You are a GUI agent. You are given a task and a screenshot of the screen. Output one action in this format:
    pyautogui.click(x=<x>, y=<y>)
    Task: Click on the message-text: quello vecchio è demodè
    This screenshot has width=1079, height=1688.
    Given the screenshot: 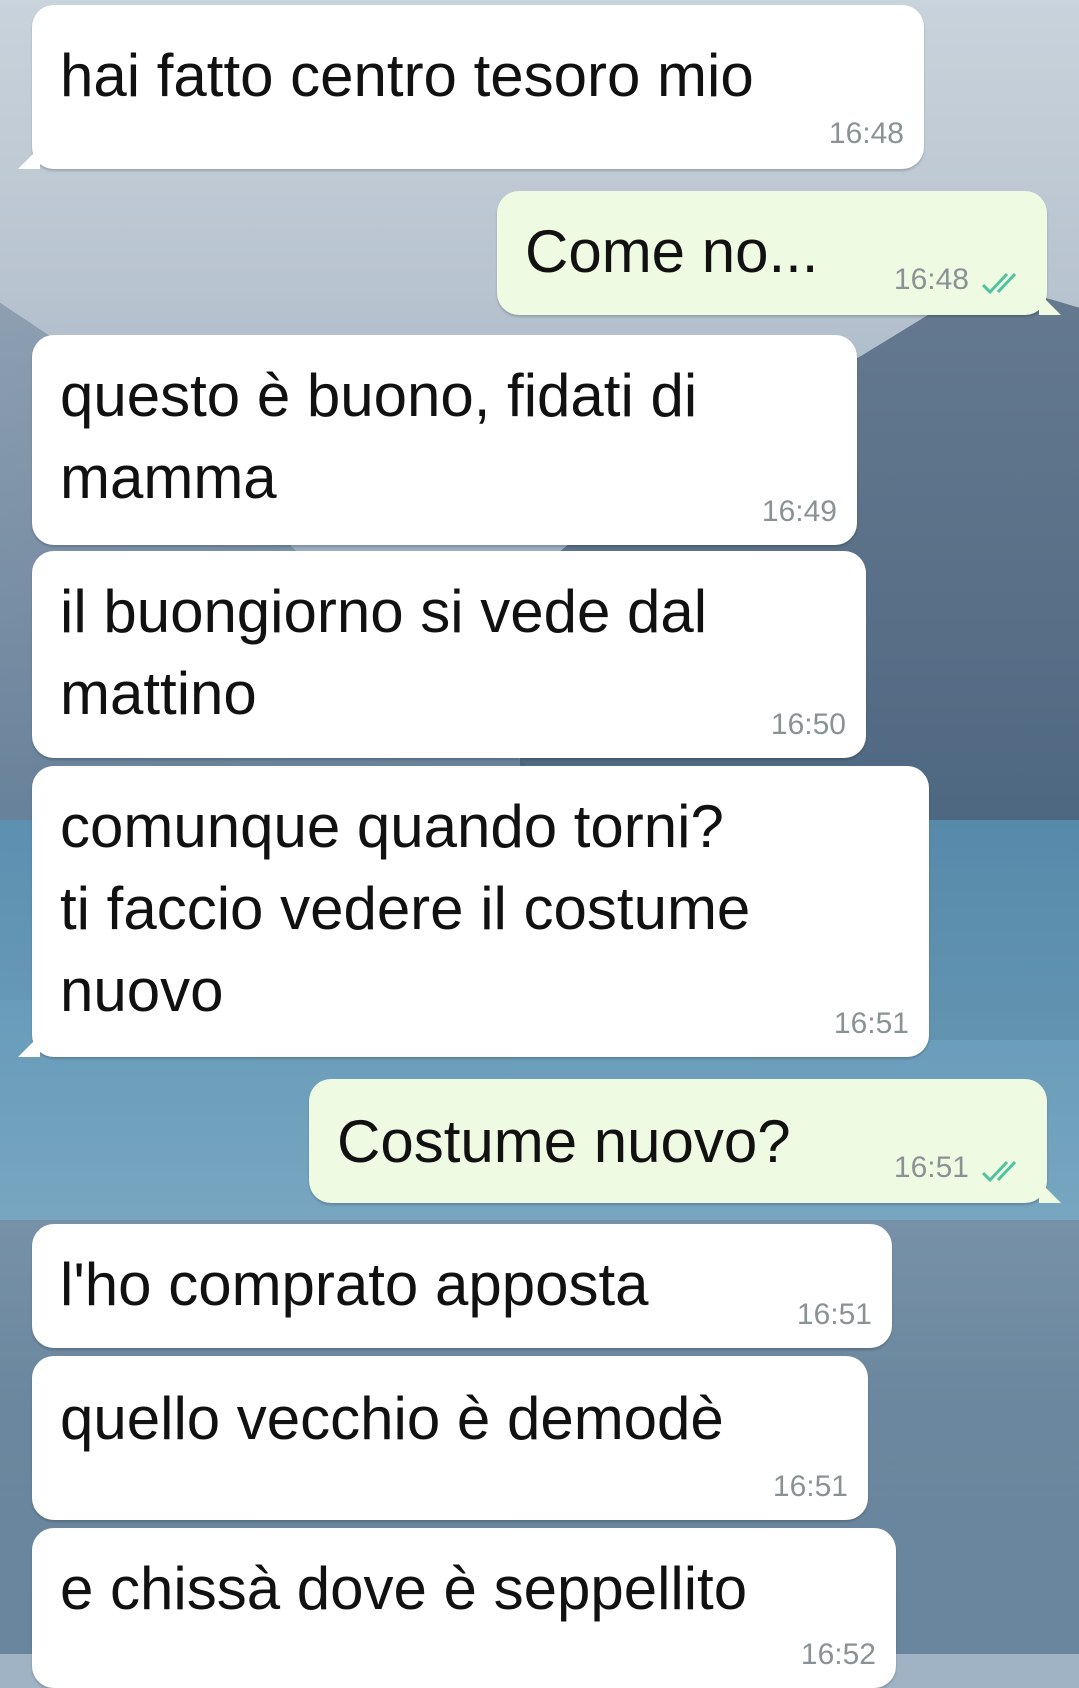 What is the action you would take?
    pyautogui.click(x=392, y=1418)
    